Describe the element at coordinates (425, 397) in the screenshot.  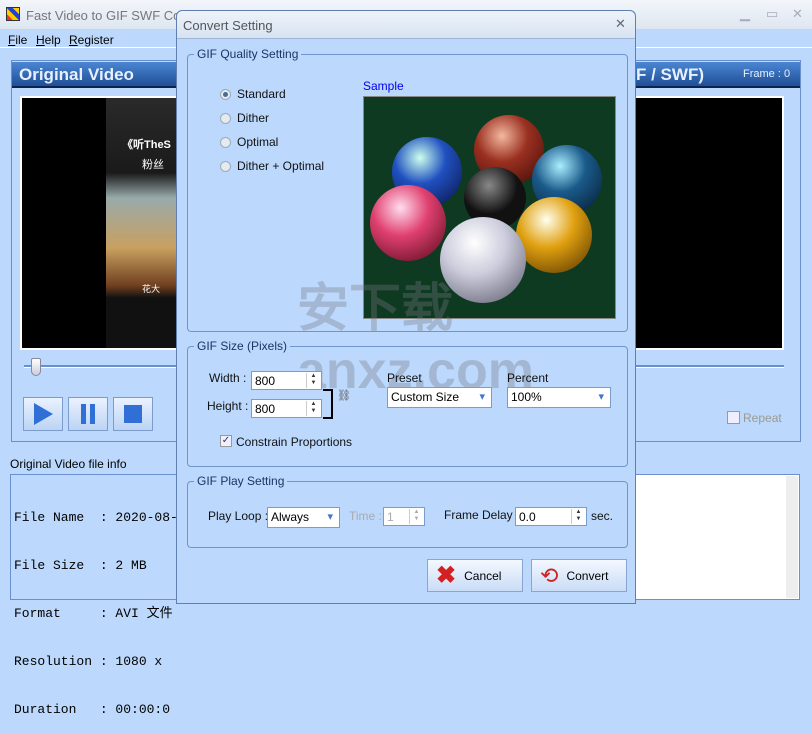
I see `preset-value: Custom Size` at that location.